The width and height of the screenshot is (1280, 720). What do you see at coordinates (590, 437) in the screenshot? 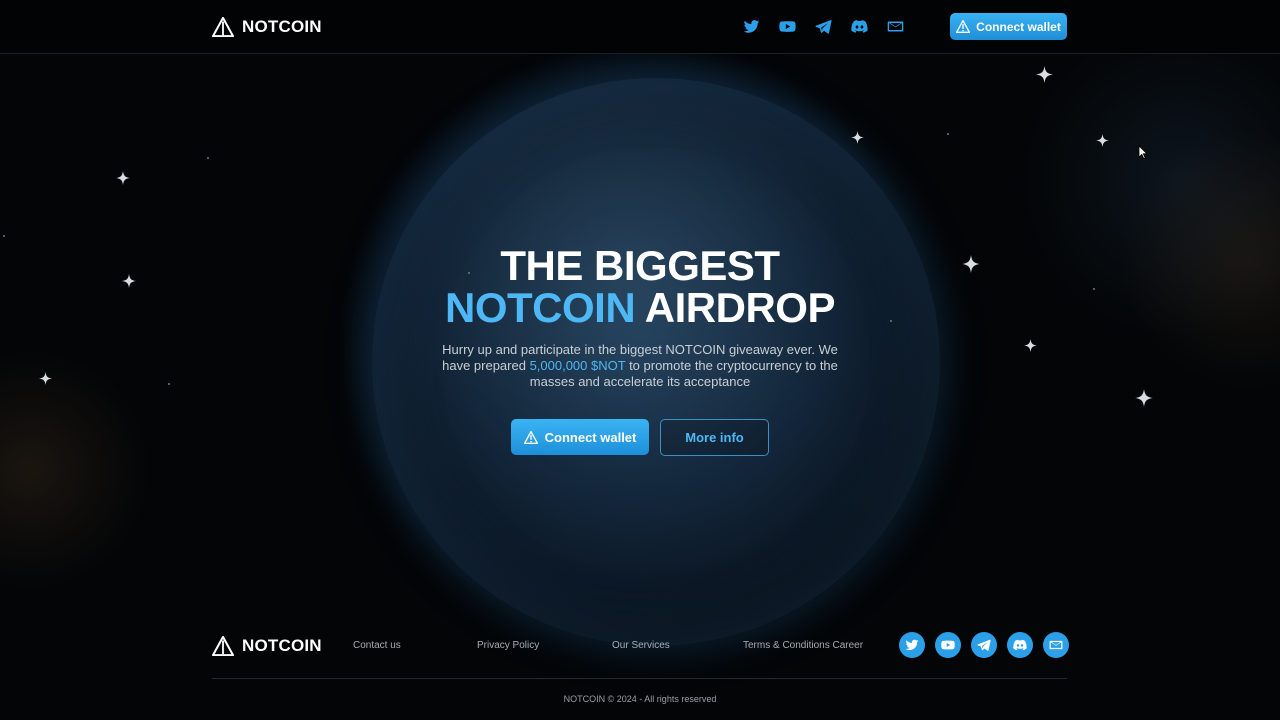
I see `hero-connect-wallet-label: Connect wallet` at bounding box center [590, 437].